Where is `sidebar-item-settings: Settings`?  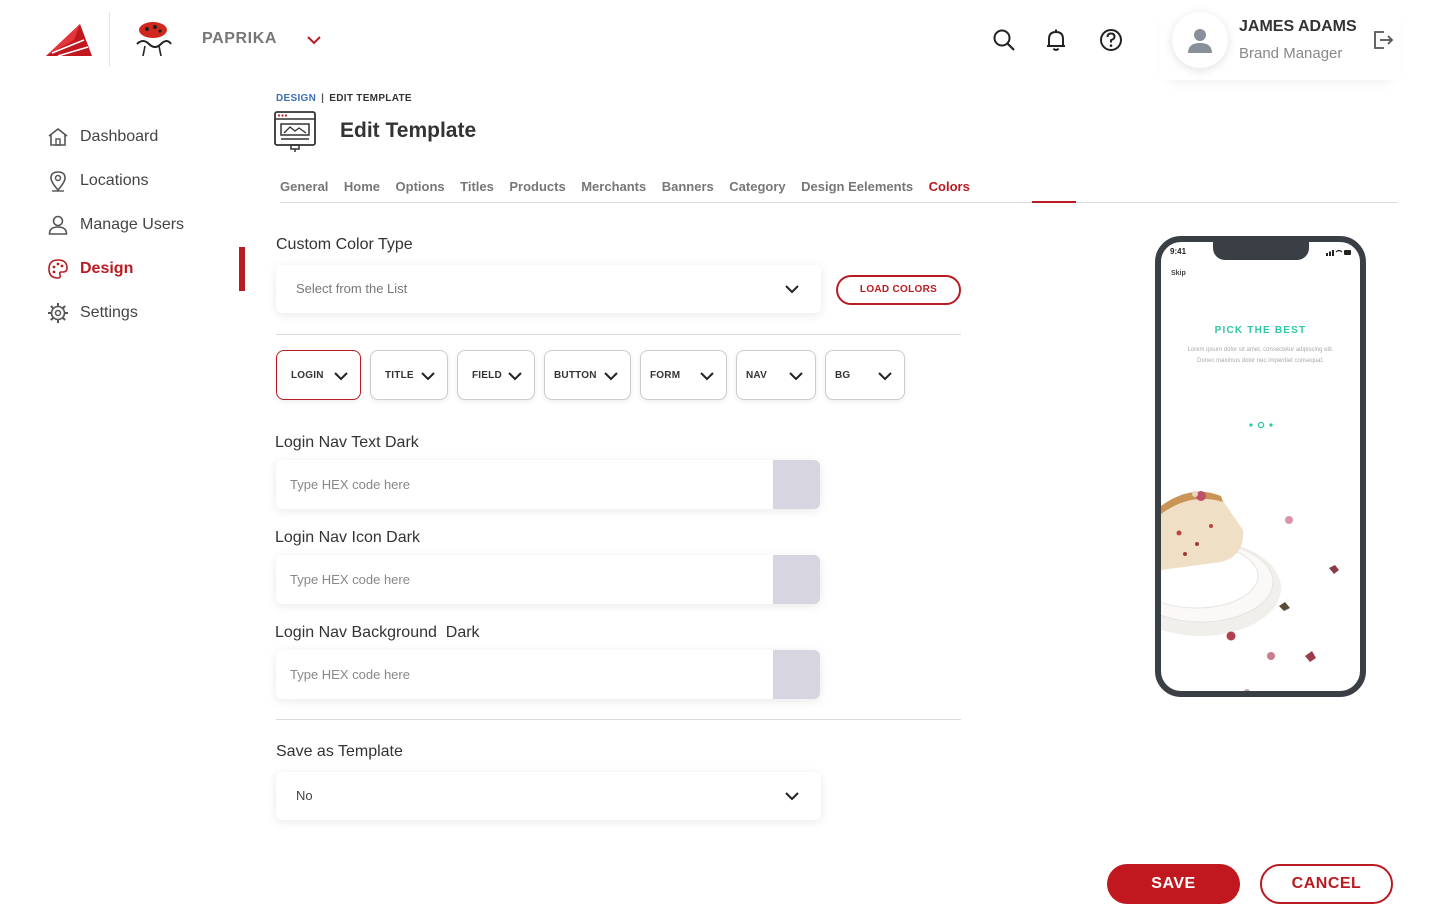 sidebar-item-settings: Settings is located at coordinates (122, 313).